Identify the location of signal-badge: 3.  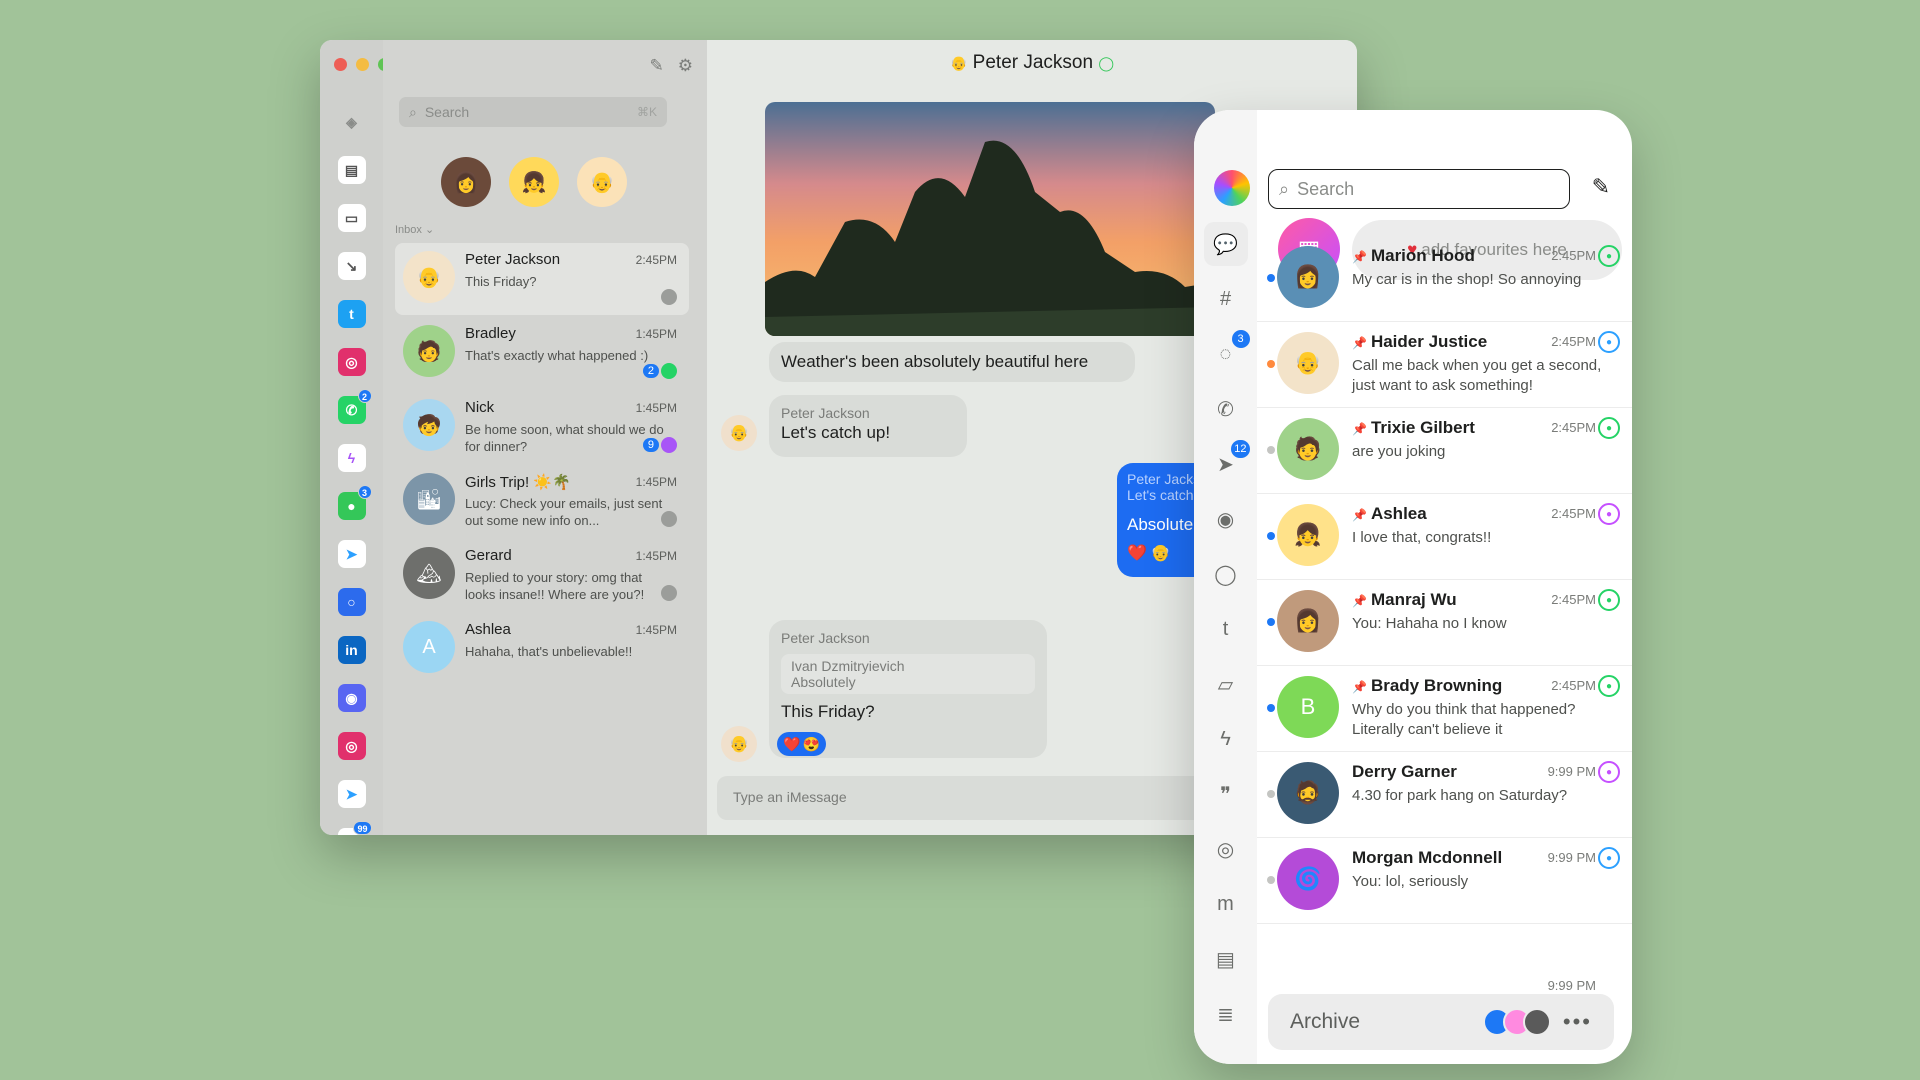
(1240, 339).